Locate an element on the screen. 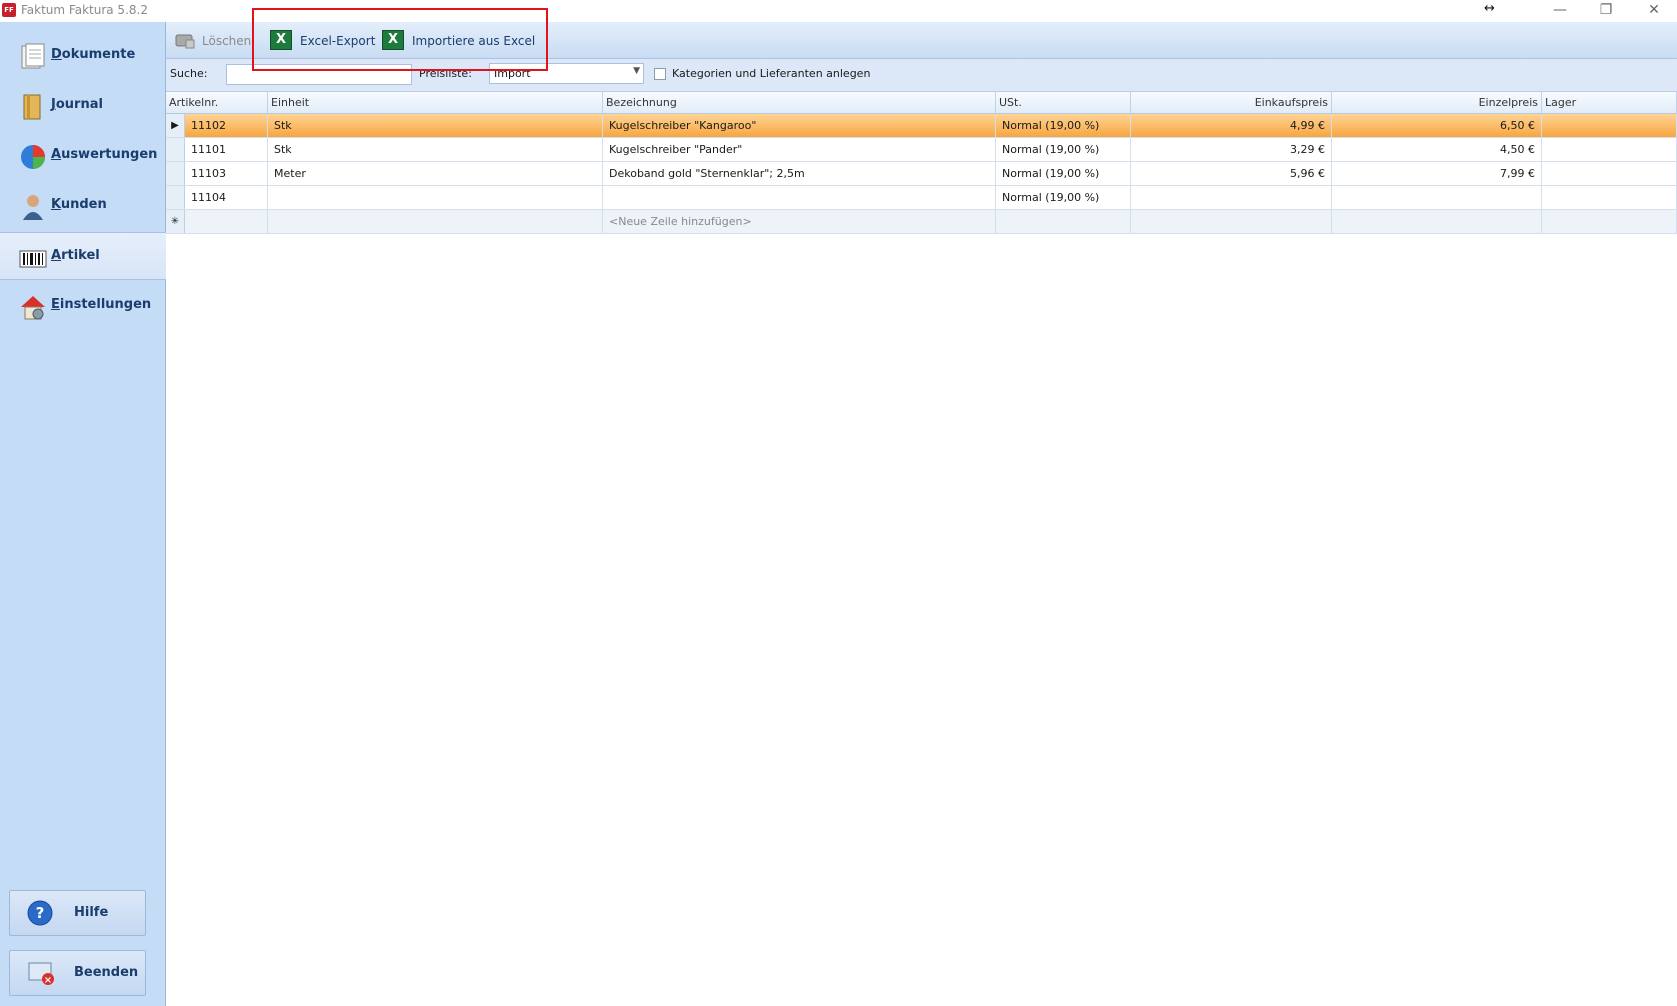  sidebar-item-artikel: Artikel is located at coordinates (83, 256).